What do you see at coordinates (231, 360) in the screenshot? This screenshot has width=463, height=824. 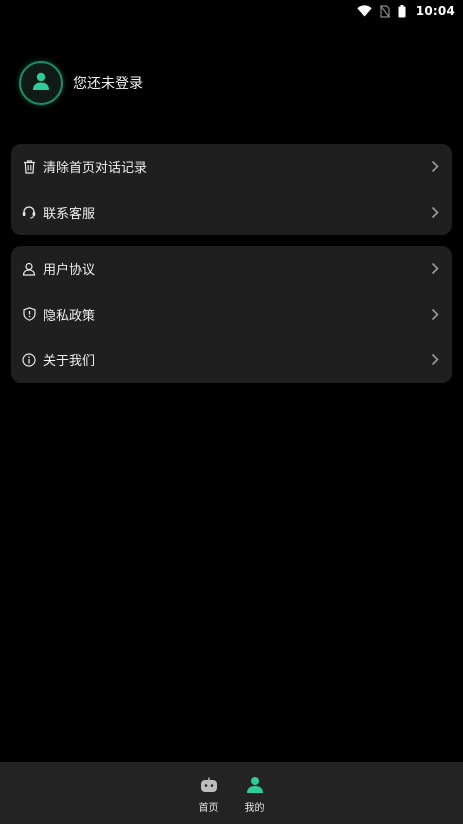 I see `menu-item-about-us: 关于我们` at bounding box center [231, 360].